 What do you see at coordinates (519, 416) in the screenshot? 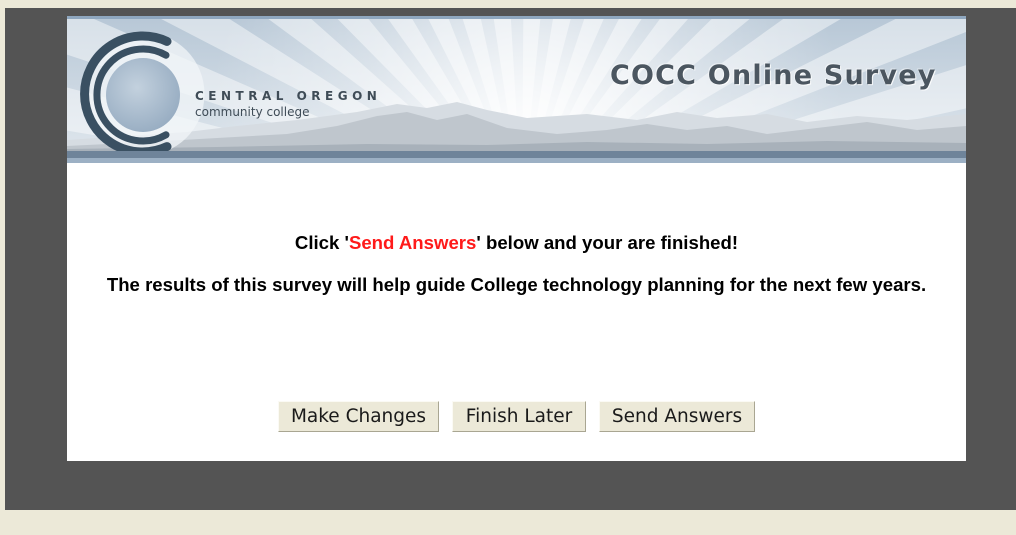
I see `finish-later-button: Finish Later` at bounding box center [519, 416].